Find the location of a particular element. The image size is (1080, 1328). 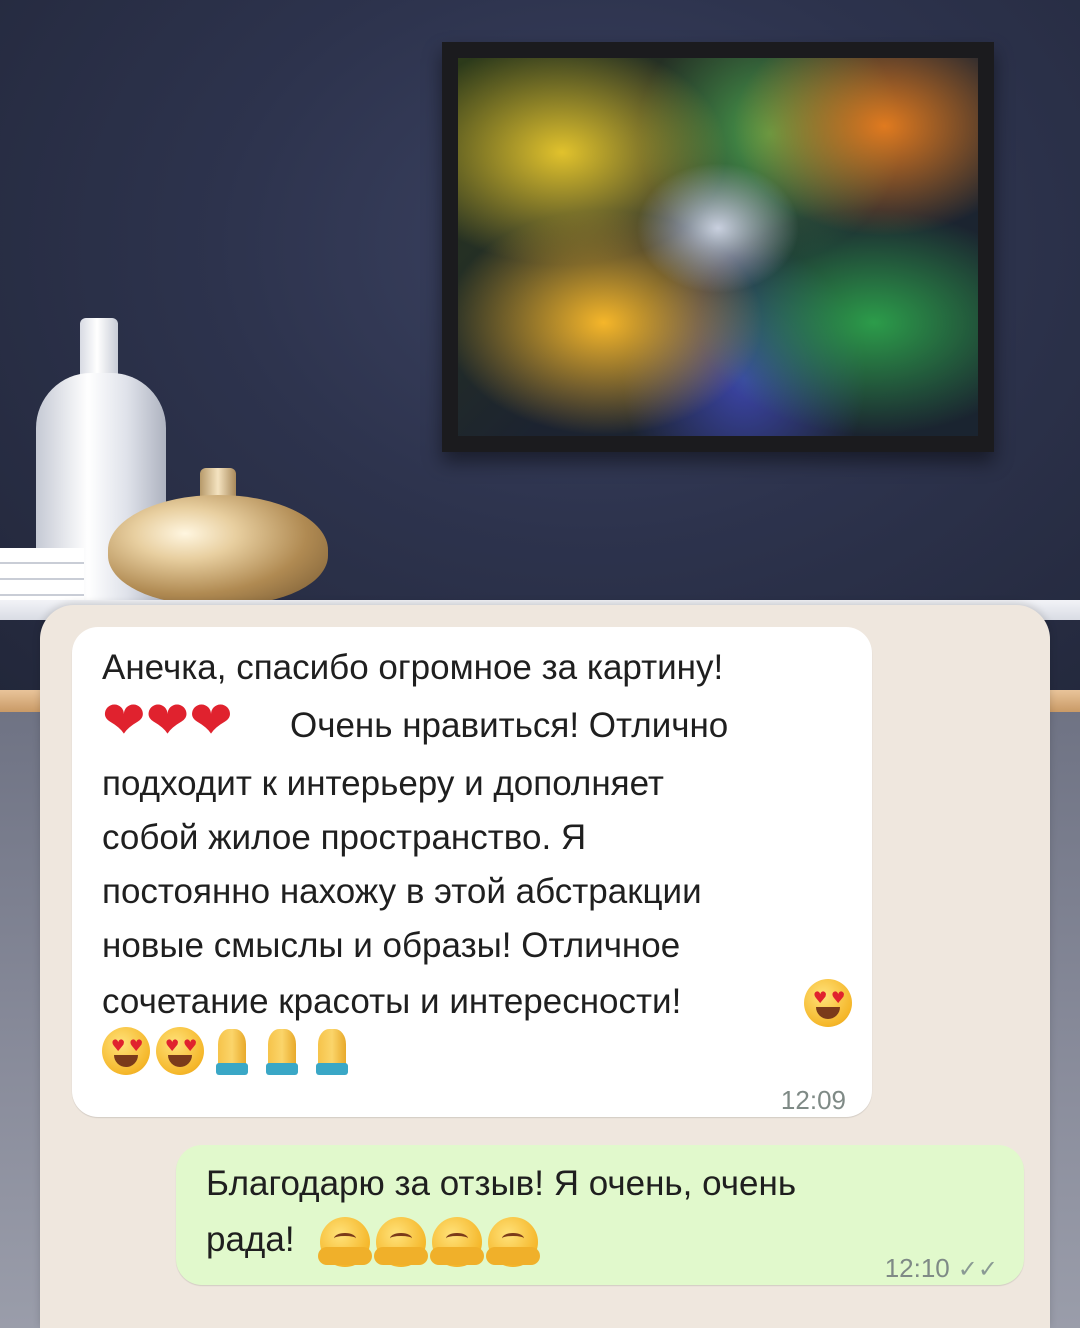

message-time: 12:09 is located at coordinates (813, 1100).